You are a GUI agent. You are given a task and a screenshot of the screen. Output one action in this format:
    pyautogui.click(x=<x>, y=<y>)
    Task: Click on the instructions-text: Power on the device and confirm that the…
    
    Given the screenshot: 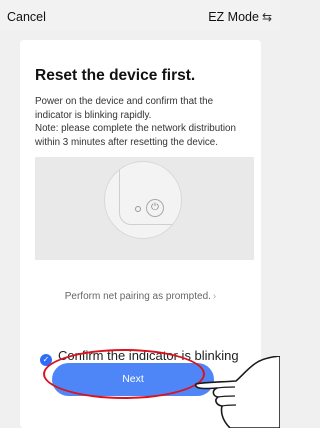 What is the action you would take?
    pyautogui.click(x=147, y=122)
    